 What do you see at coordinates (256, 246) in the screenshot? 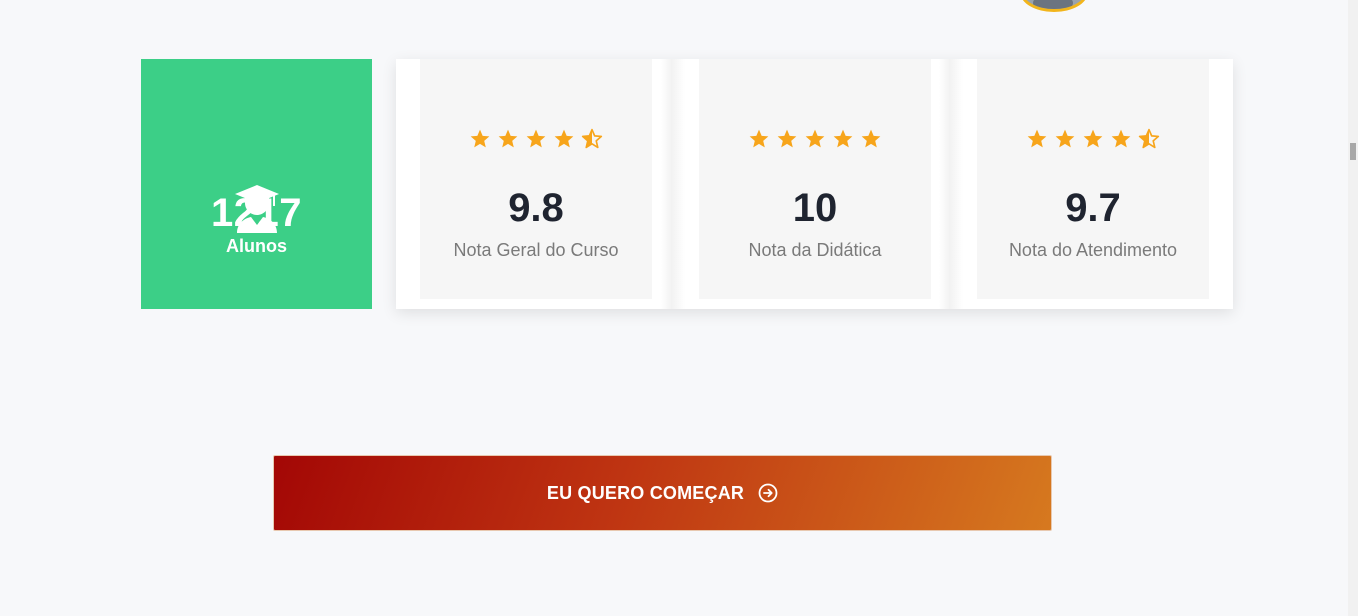
I see `students-label: Alunos` at bounding box center [256, 246].